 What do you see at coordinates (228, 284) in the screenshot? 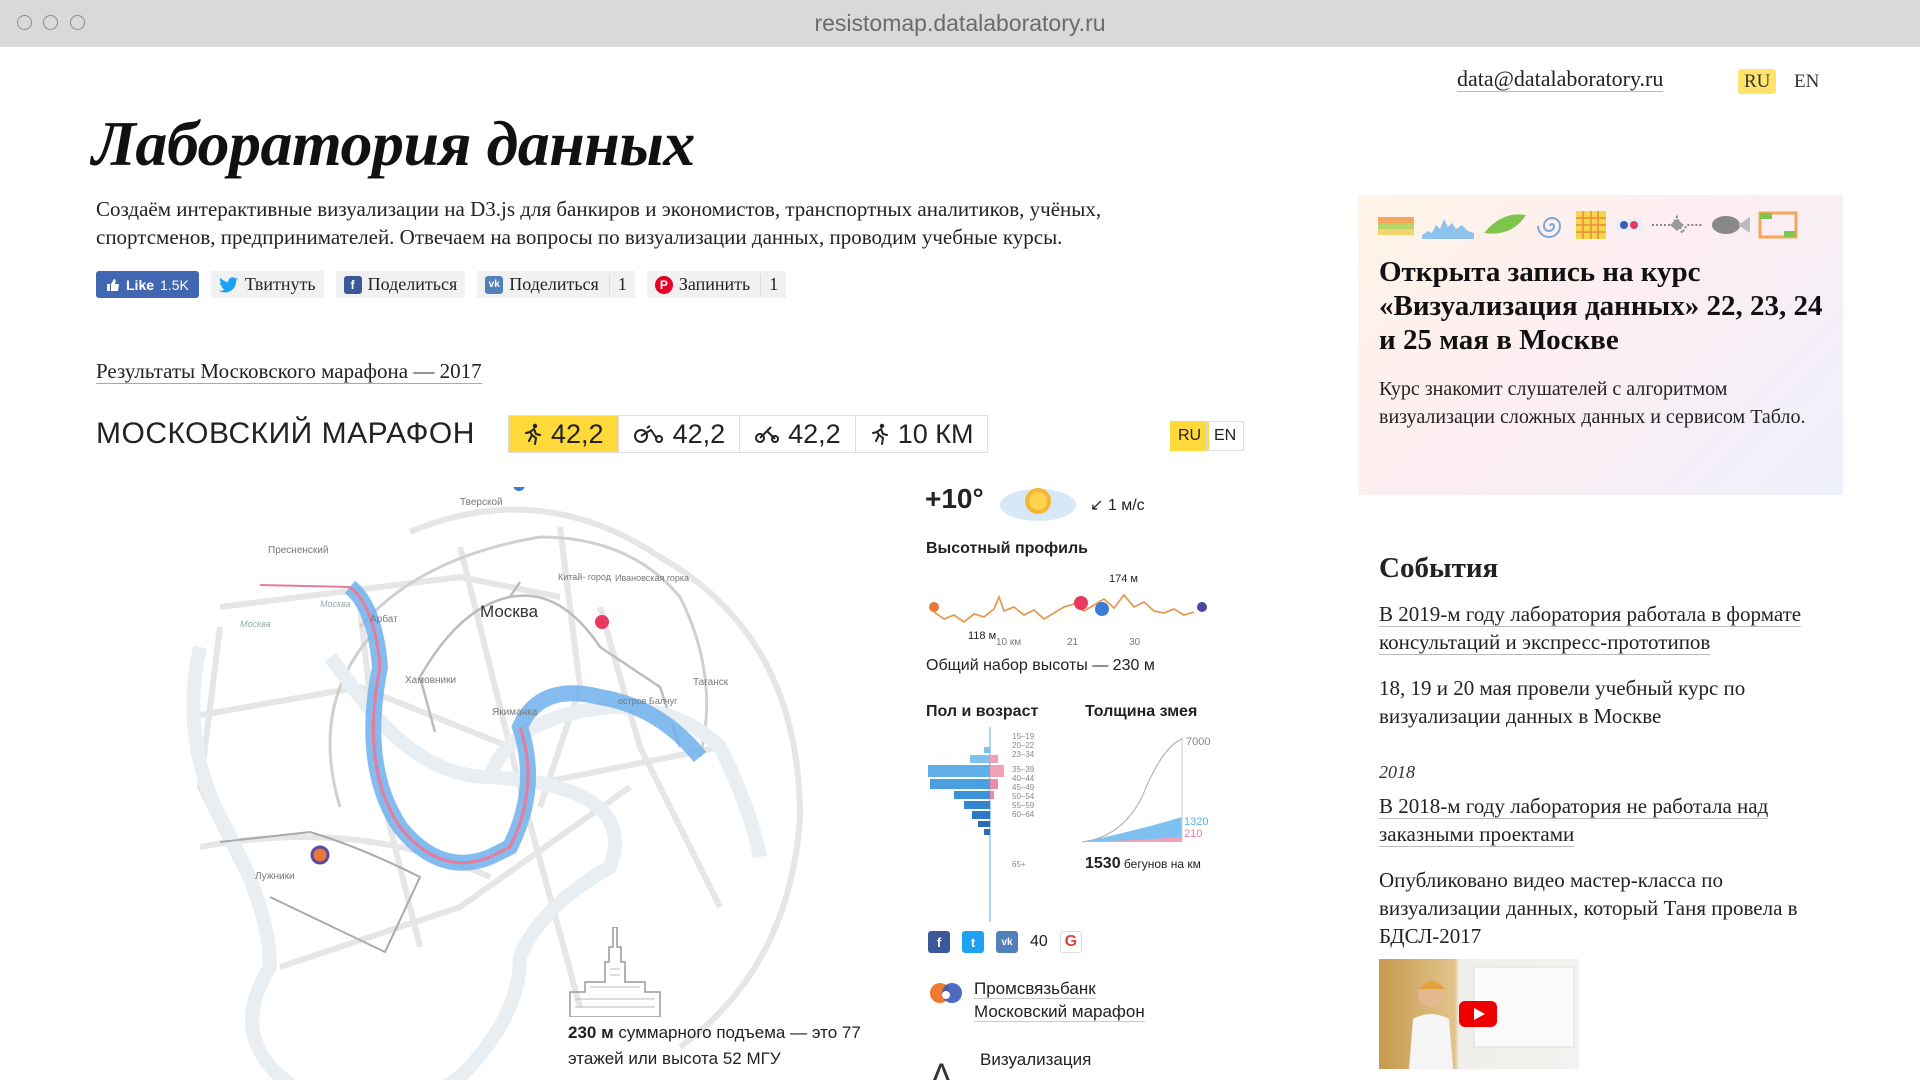
I see `twitter-icon` at bounding box center [228, 284].